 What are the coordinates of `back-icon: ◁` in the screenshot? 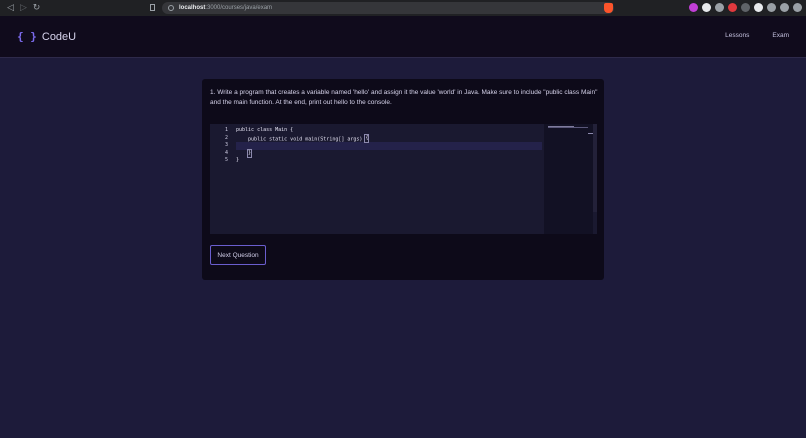 It's located at (10, 7).